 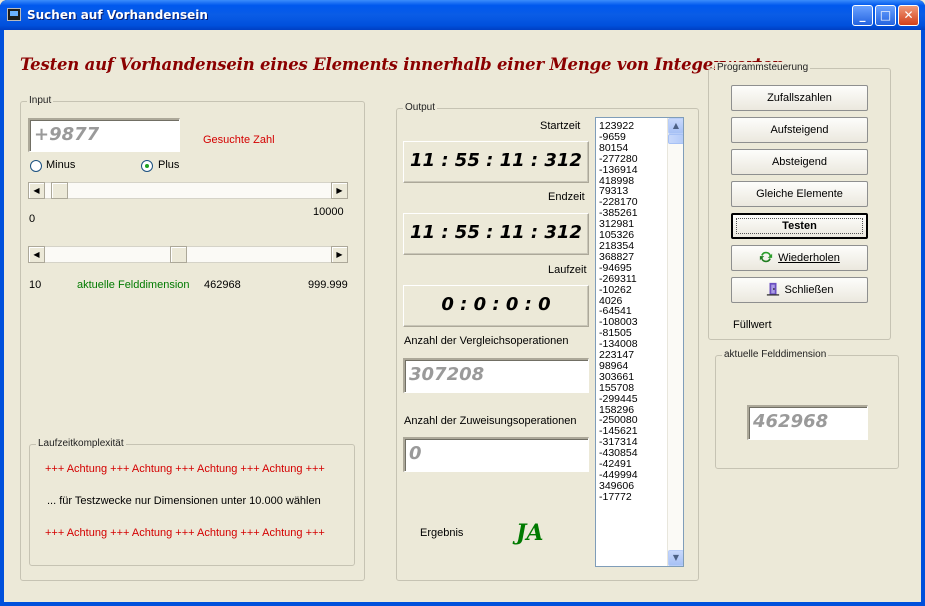 I want to click on search-number-field: +9877, so click(x=104, y=135).